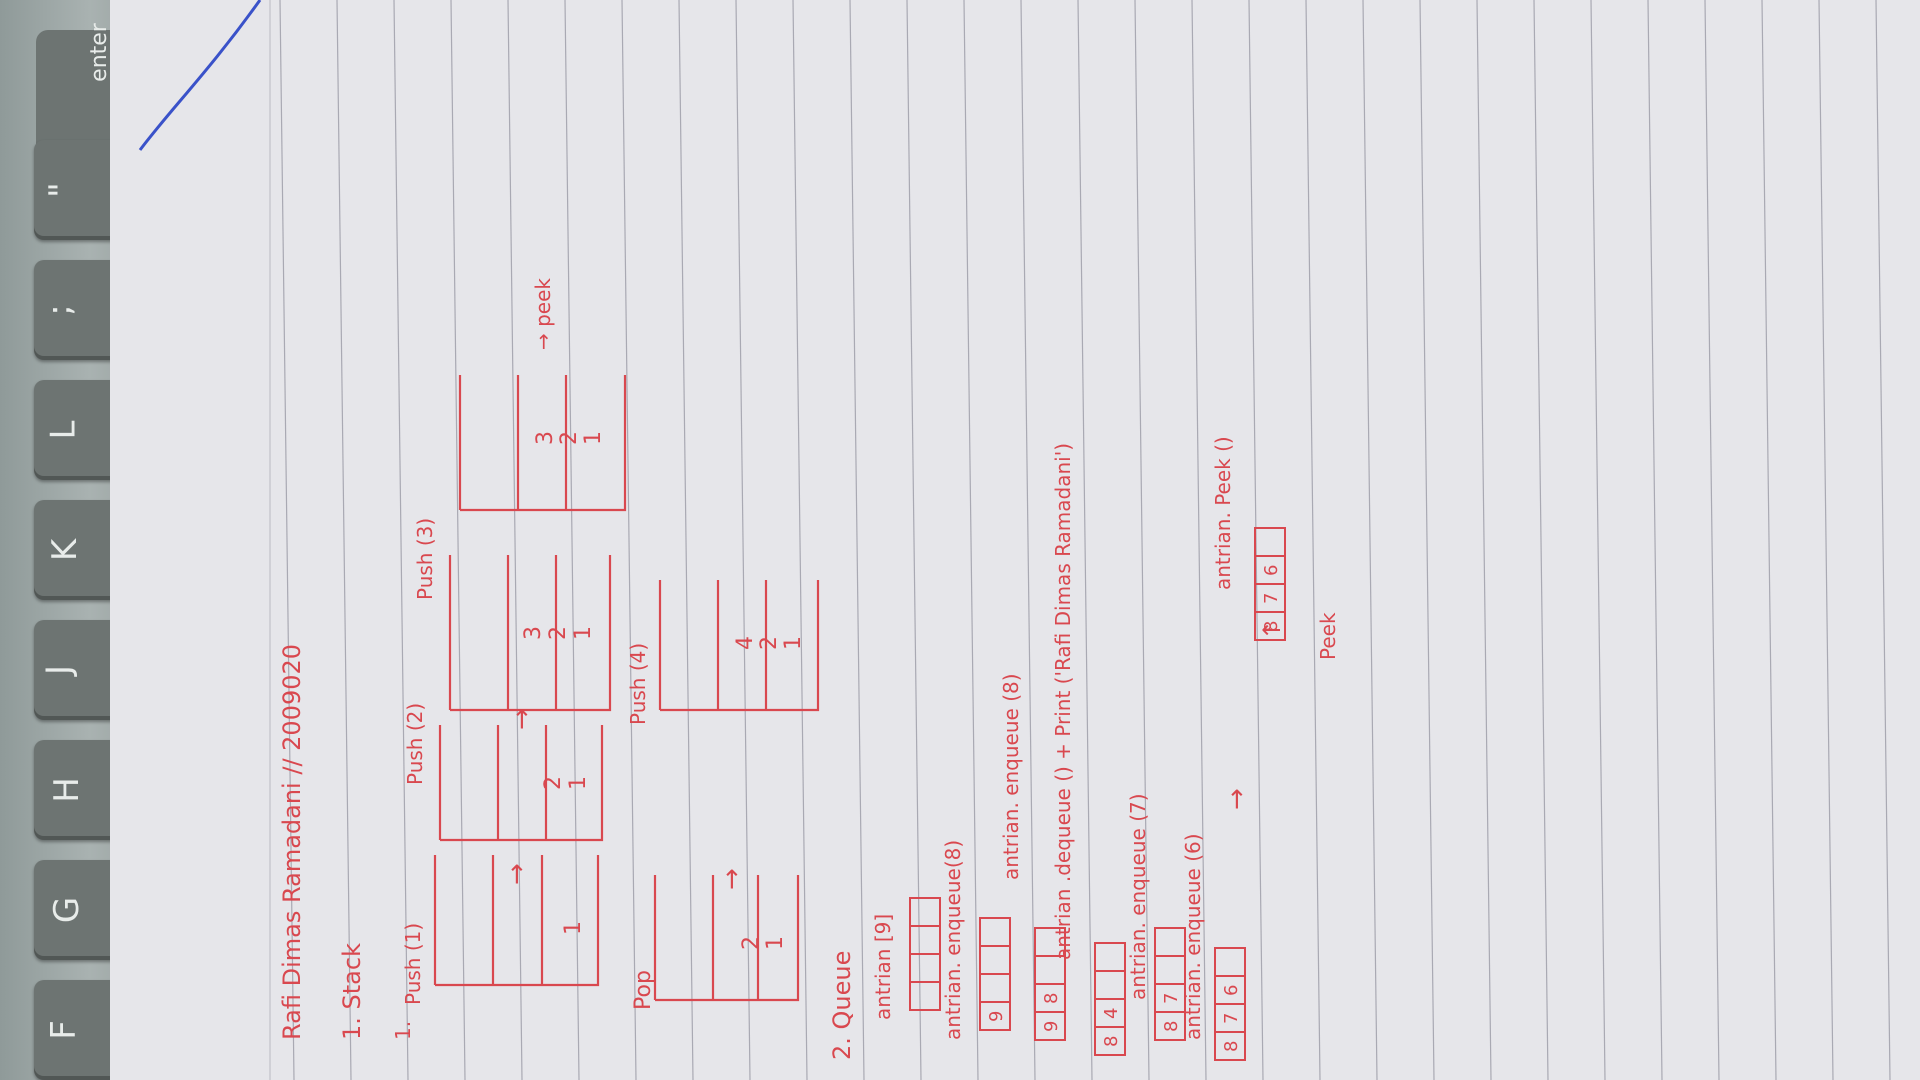 This screenshot has height=1080, width=1920. Describe the element at coordinates (67, 910) in the screenshot. I see `key-g-label: G` at that location.